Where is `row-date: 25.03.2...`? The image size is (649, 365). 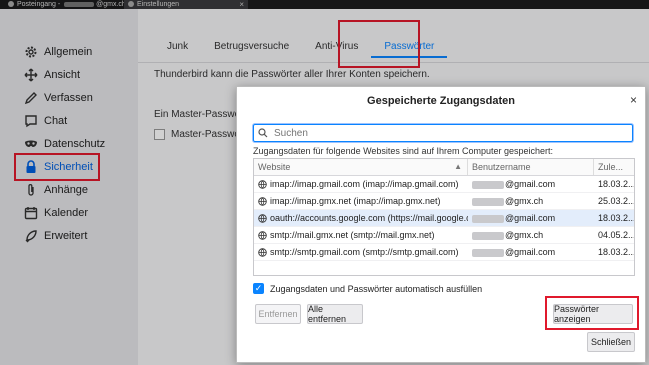
row-date: 25.03.2... is located at coordinates (616, 201).